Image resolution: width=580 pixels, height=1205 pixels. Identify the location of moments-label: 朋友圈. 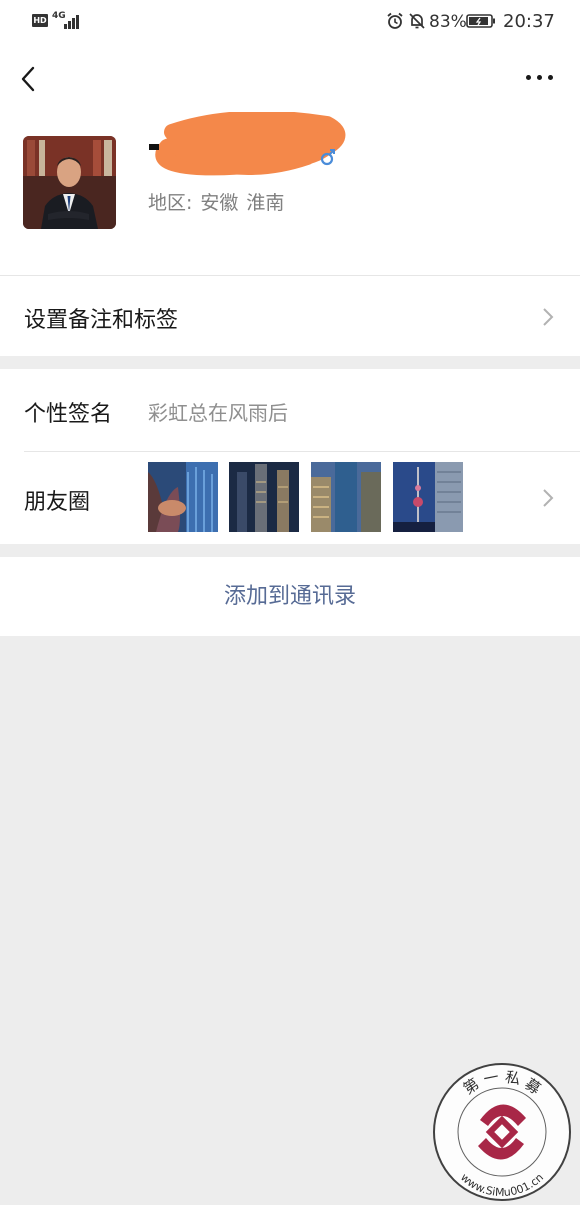
(57, 502).